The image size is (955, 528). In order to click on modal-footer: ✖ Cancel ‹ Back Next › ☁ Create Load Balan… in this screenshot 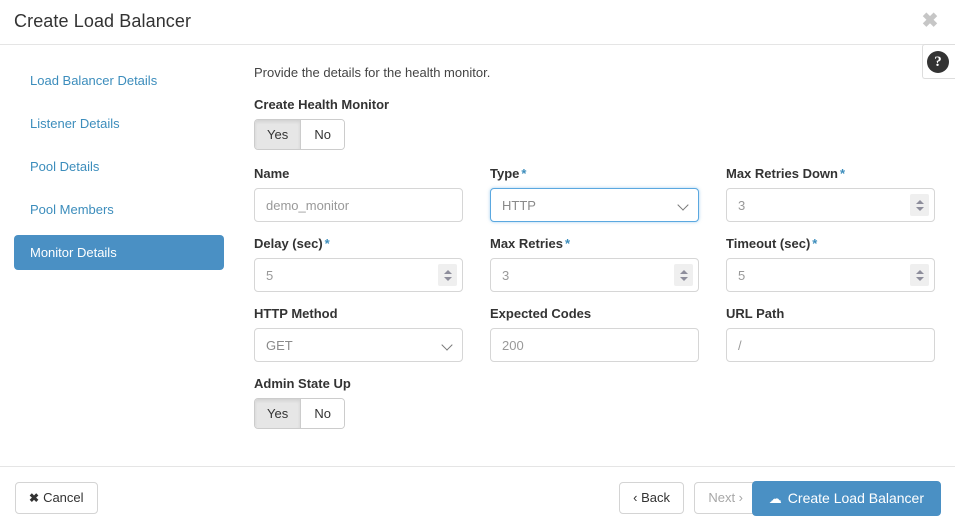, I will do `click(477, 497)`.